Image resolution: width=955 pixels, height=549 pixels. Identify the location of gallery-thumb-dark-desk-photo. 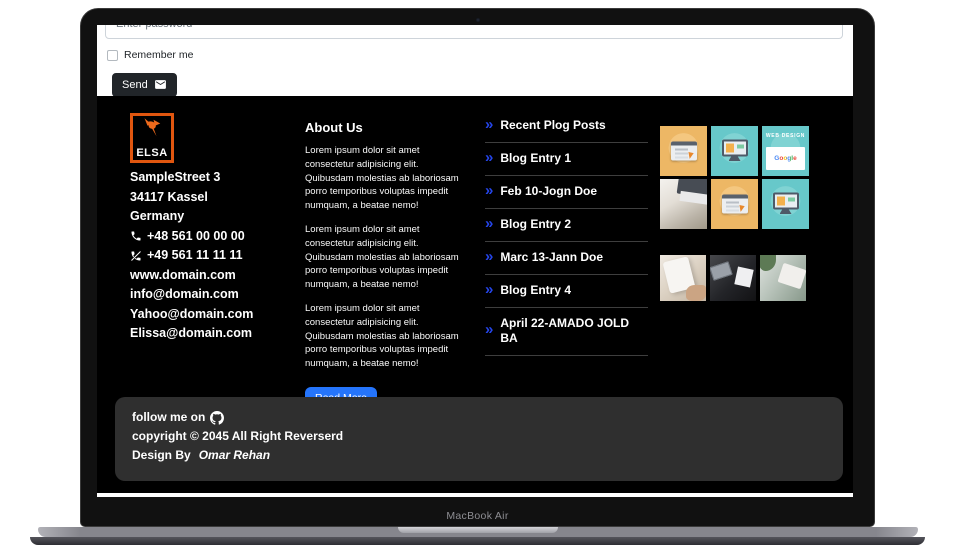
(733, 278).